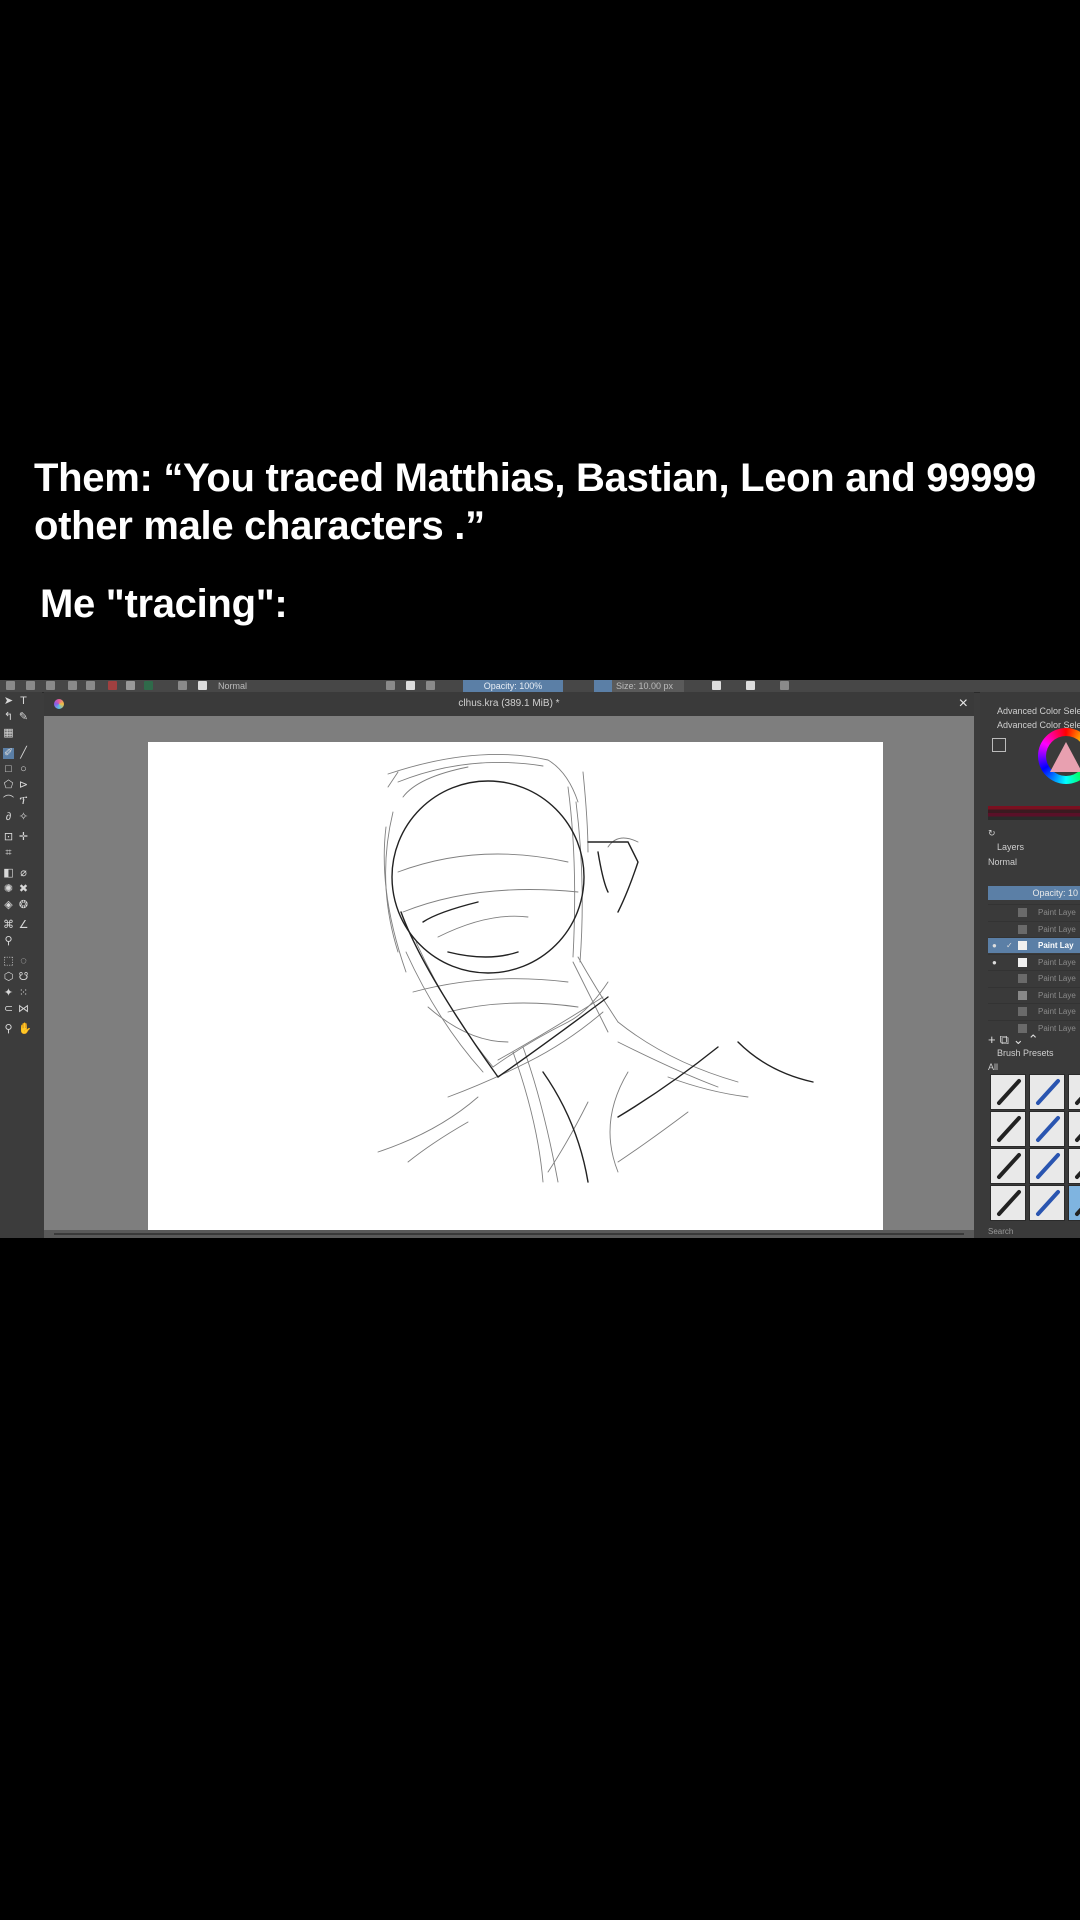 This screenshot has height=1920, width=1080. What do you see at coordinates (8, 905) in the screenshot?
I see `fill-tool-icon: ◈` at bounding box center [8, 905].